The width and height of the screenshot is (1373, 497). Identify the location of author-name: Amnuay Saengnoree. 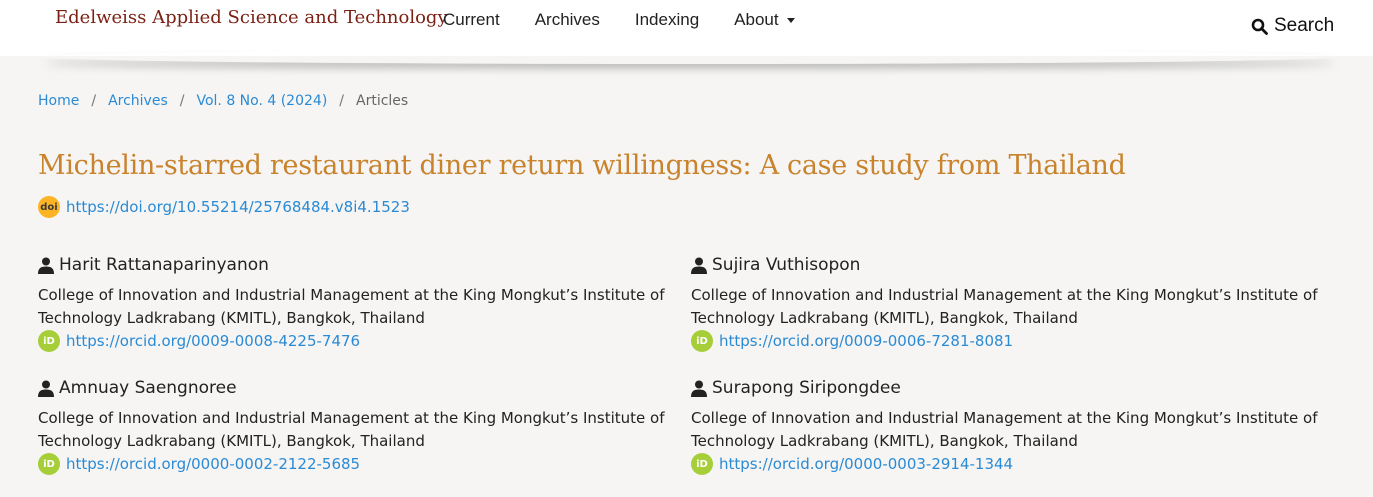
(148, 388).